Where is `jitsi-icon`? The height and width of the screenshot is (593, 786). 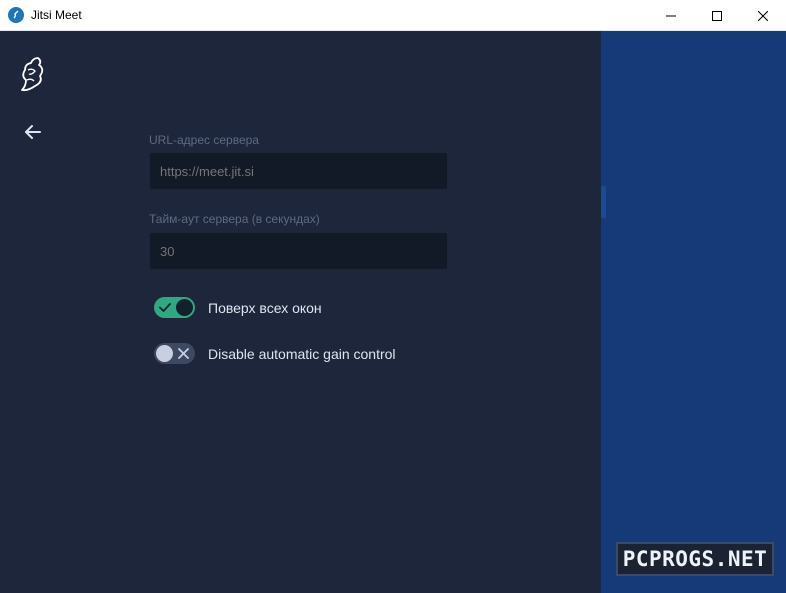
jitsi-icon is located at coordinates (16, 15).